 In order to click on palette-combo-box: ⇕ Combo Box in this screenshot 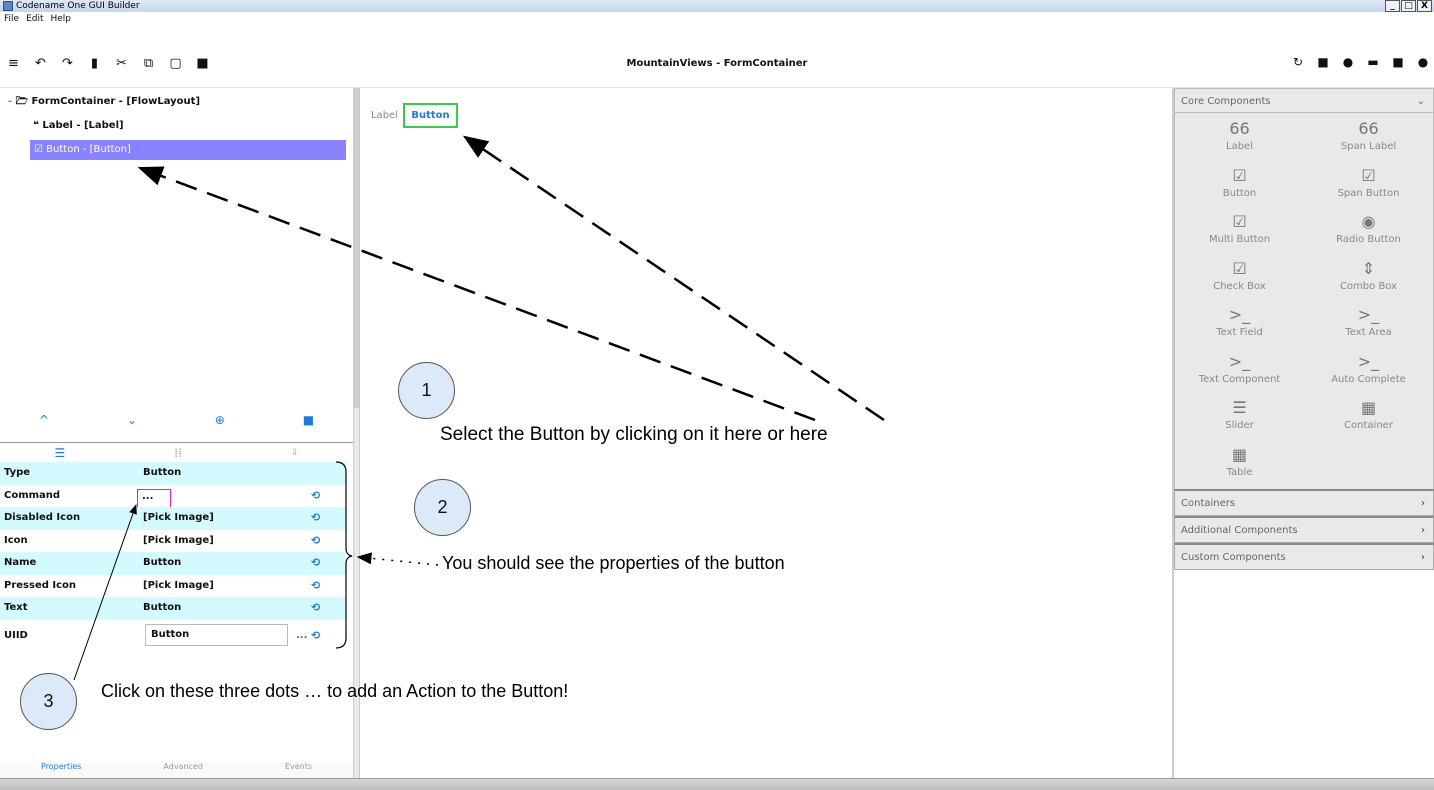, I will do `click(1368, 280)`.